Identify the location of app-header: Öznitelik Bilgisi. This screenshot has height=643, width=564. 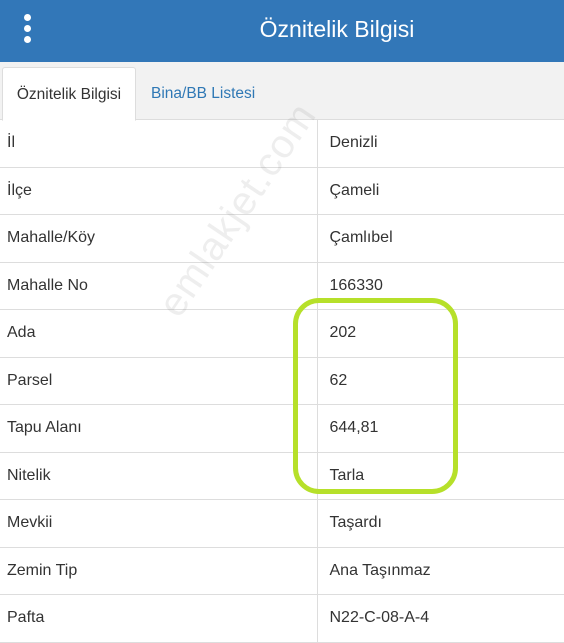
(282, 31).